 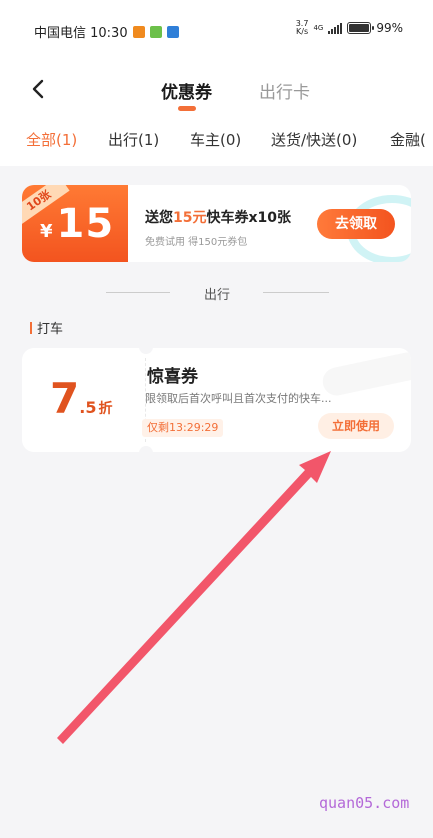 I want to click on back-button, so click(x=39, y=89).